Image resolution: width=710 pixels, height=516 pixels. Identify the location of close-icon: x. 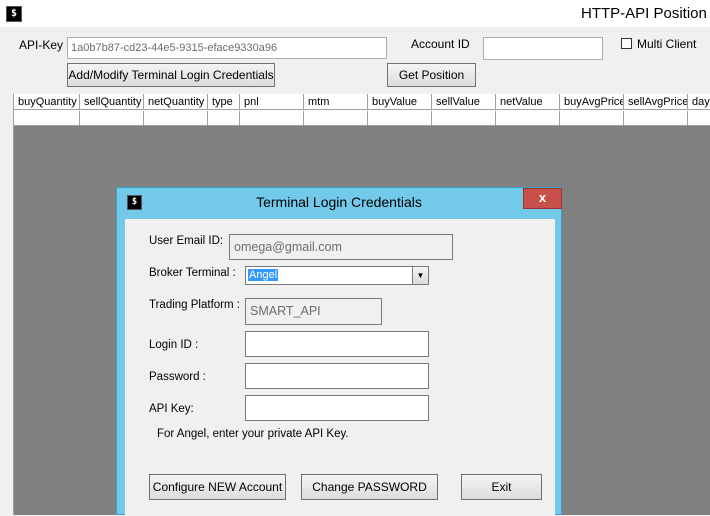
(542, 198).